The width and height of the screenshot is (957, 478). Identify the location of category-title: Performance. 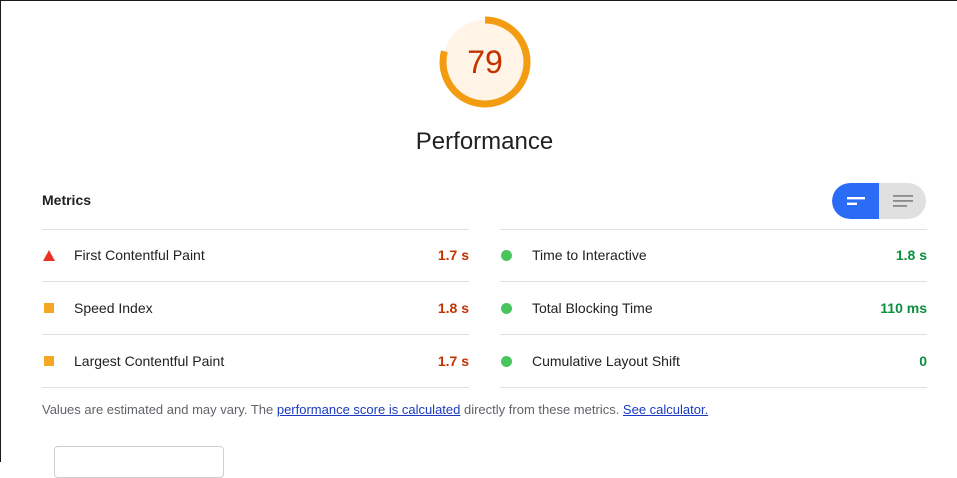
(484, 141).